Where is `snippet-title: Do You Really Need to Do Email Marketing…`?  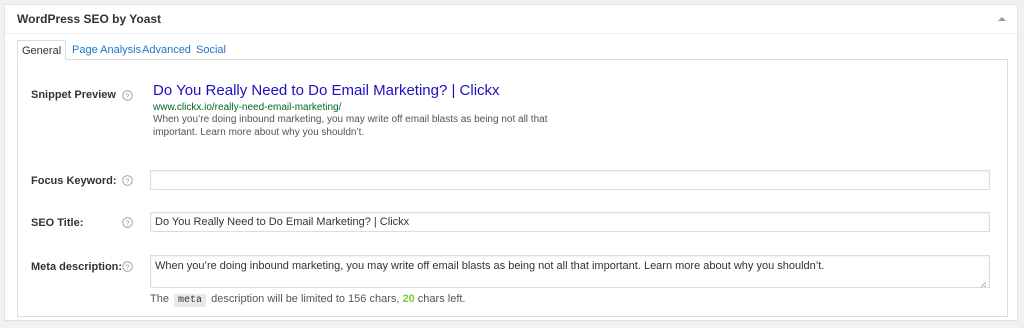 snippet-title: Do You Really Need to Do Email Marketing… is located at coordinates (326, 90).